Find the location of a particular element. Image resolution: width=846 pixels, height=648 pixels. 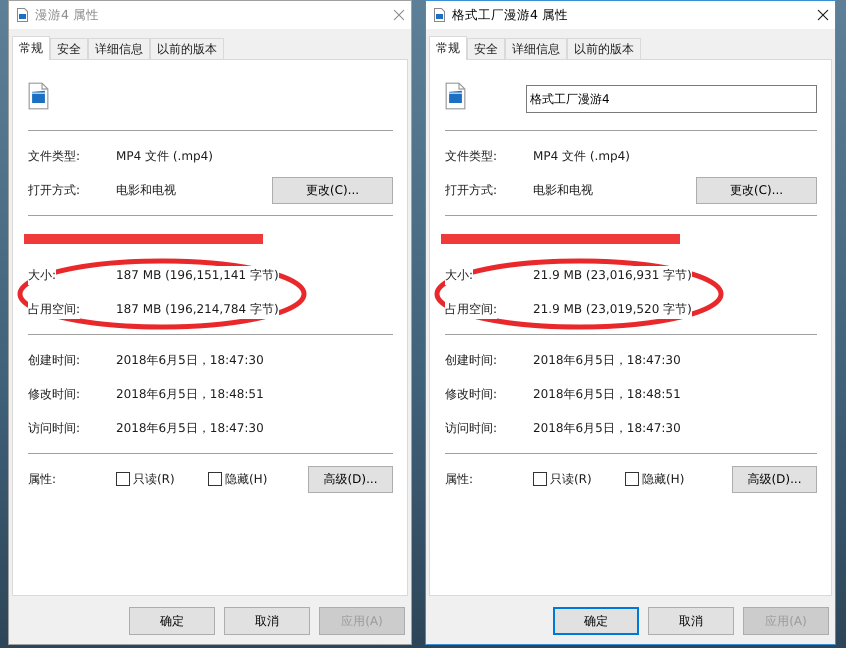

field-value: 187 MB (196,214,784 字节) is located at coordinates (197, 309).